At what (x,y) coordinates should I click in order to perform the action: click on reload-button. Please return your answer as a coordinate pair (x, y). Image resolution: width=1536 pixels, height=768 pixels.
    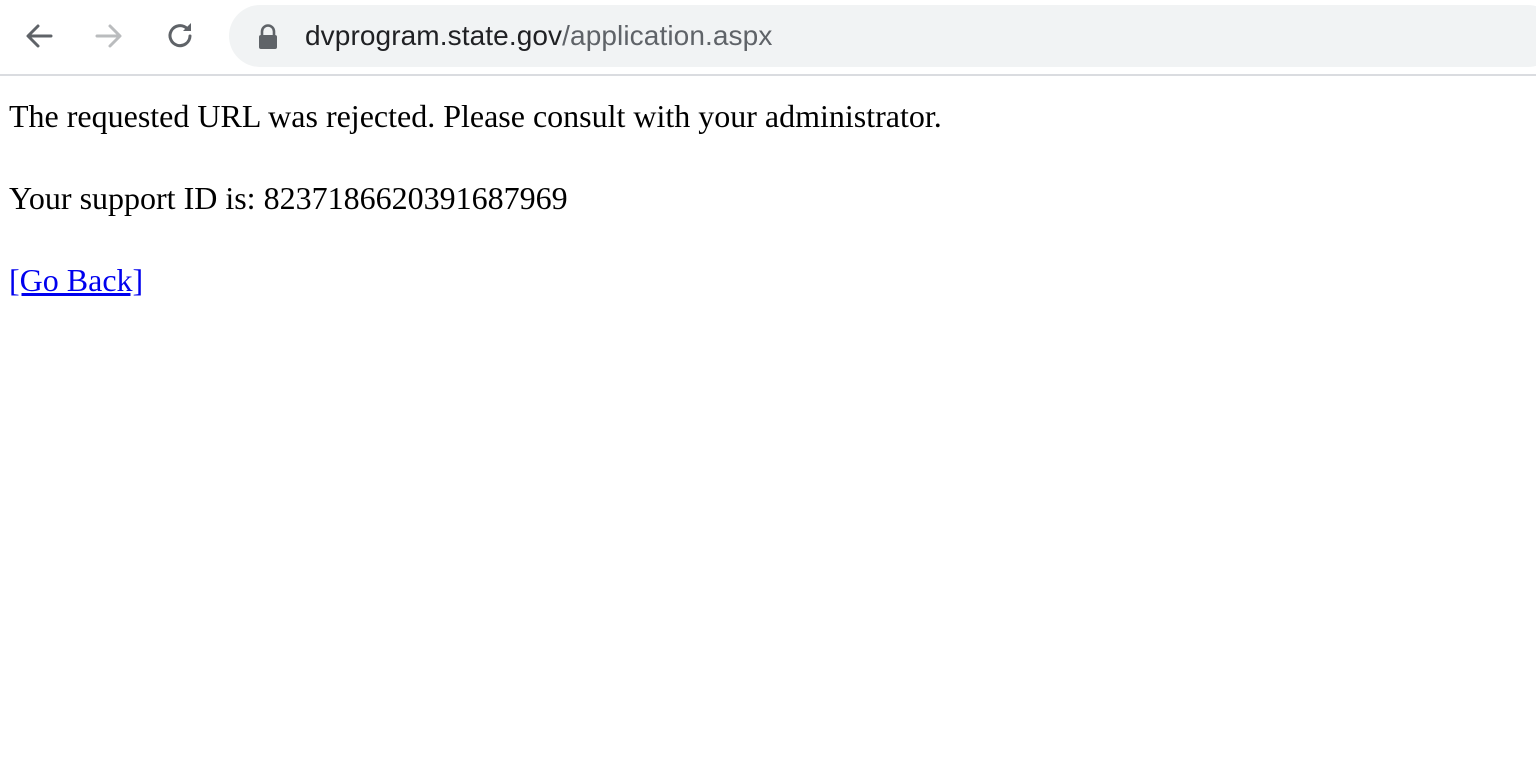
    Looking at the image, I should click on (180, 36).